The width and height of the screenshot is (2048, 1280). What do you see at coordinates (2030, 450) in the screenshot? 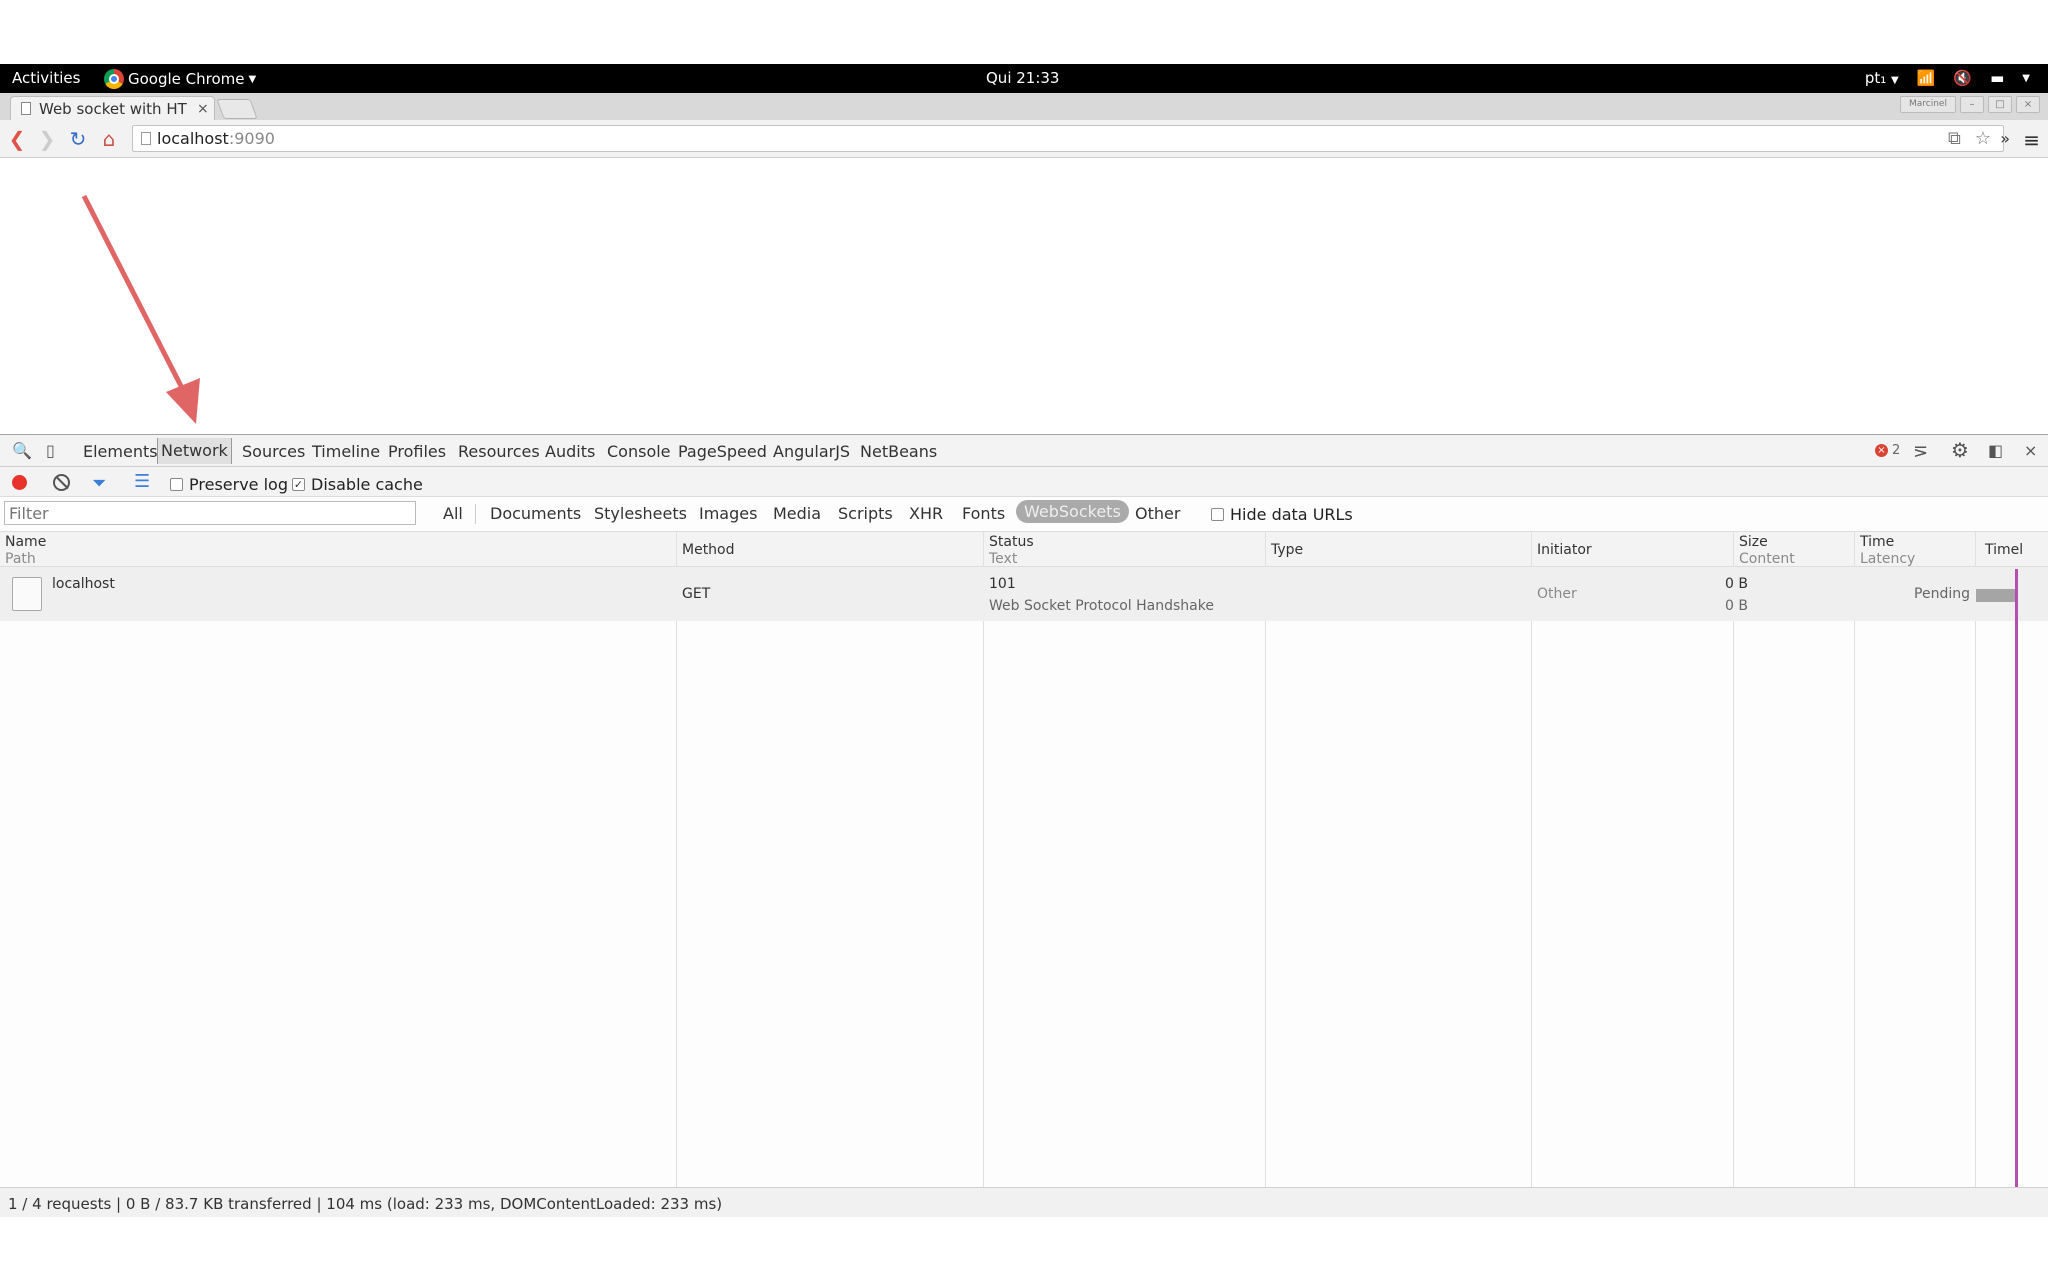
I see `close-devtools-icon: ×` at bounding box center [2030, 450].